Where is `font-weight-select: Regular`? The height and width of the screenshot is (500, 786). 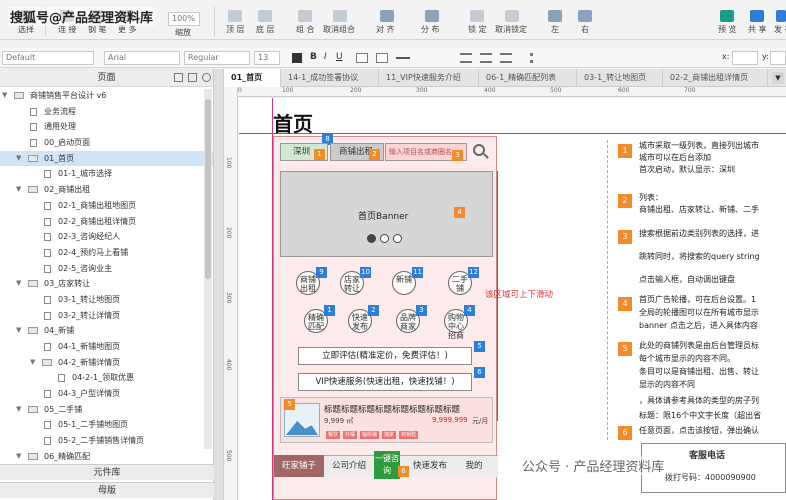 font-weight-select: Regular is located at coordinates (217, 58).